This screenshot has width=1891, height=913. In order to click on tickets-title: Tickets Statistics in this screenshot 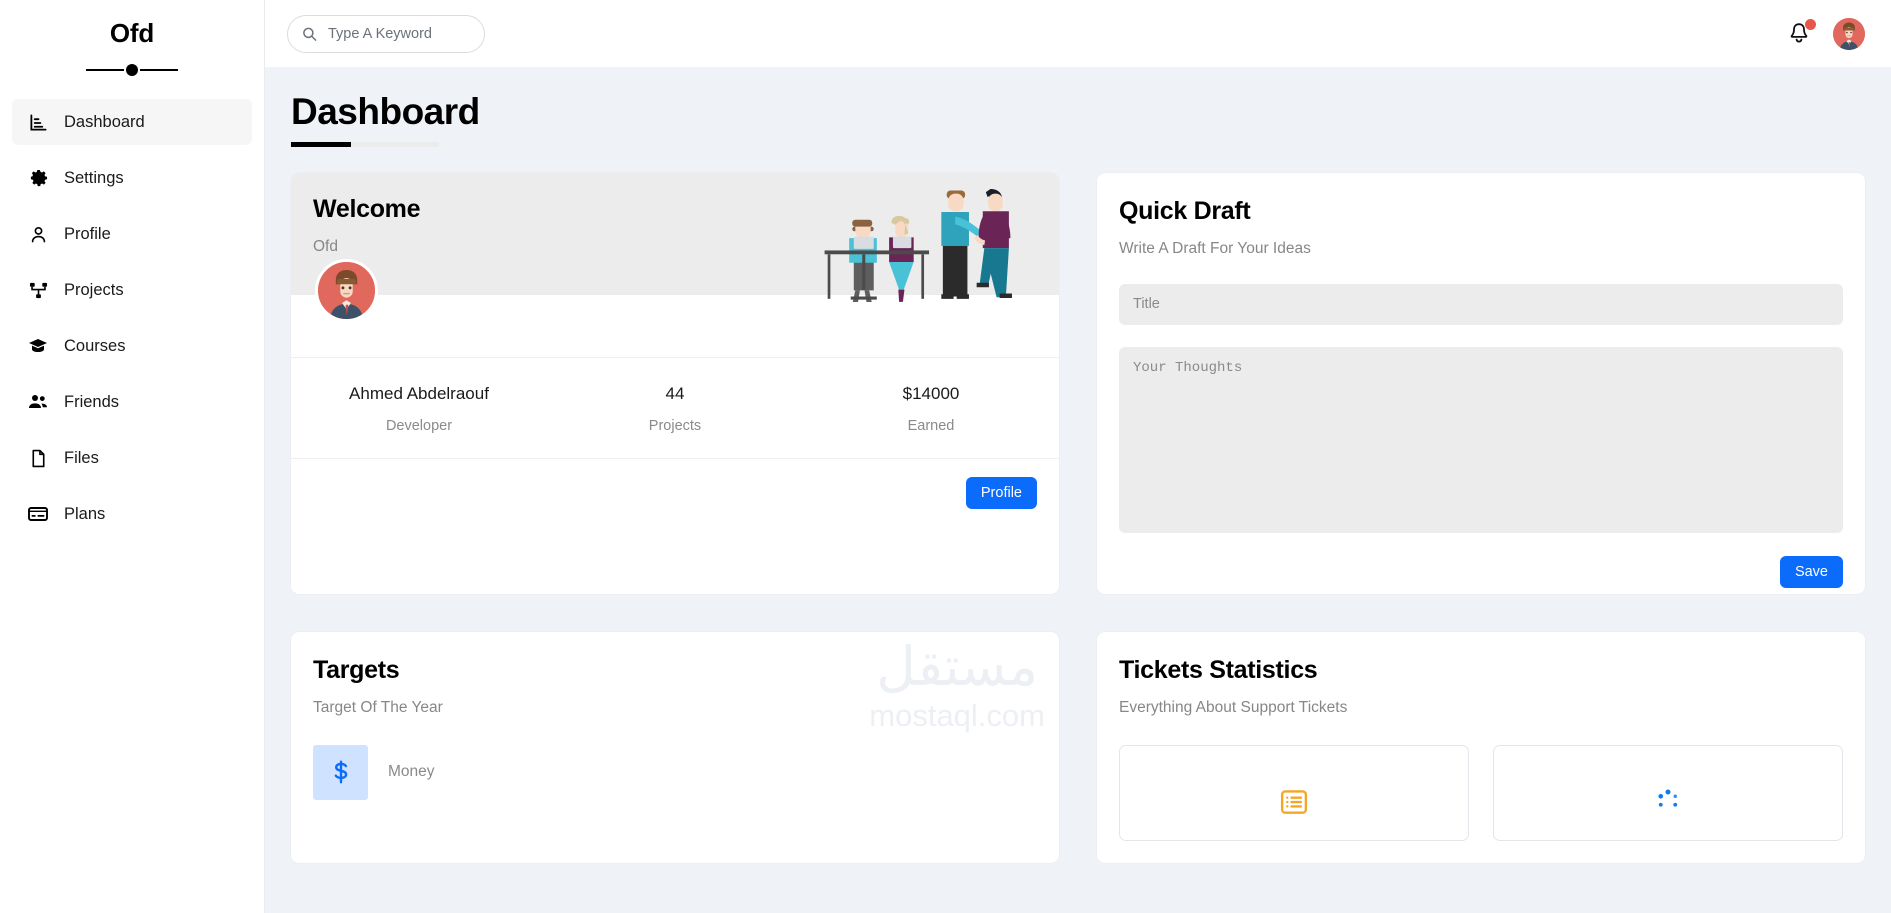, I will do `click(1218, 669)`.